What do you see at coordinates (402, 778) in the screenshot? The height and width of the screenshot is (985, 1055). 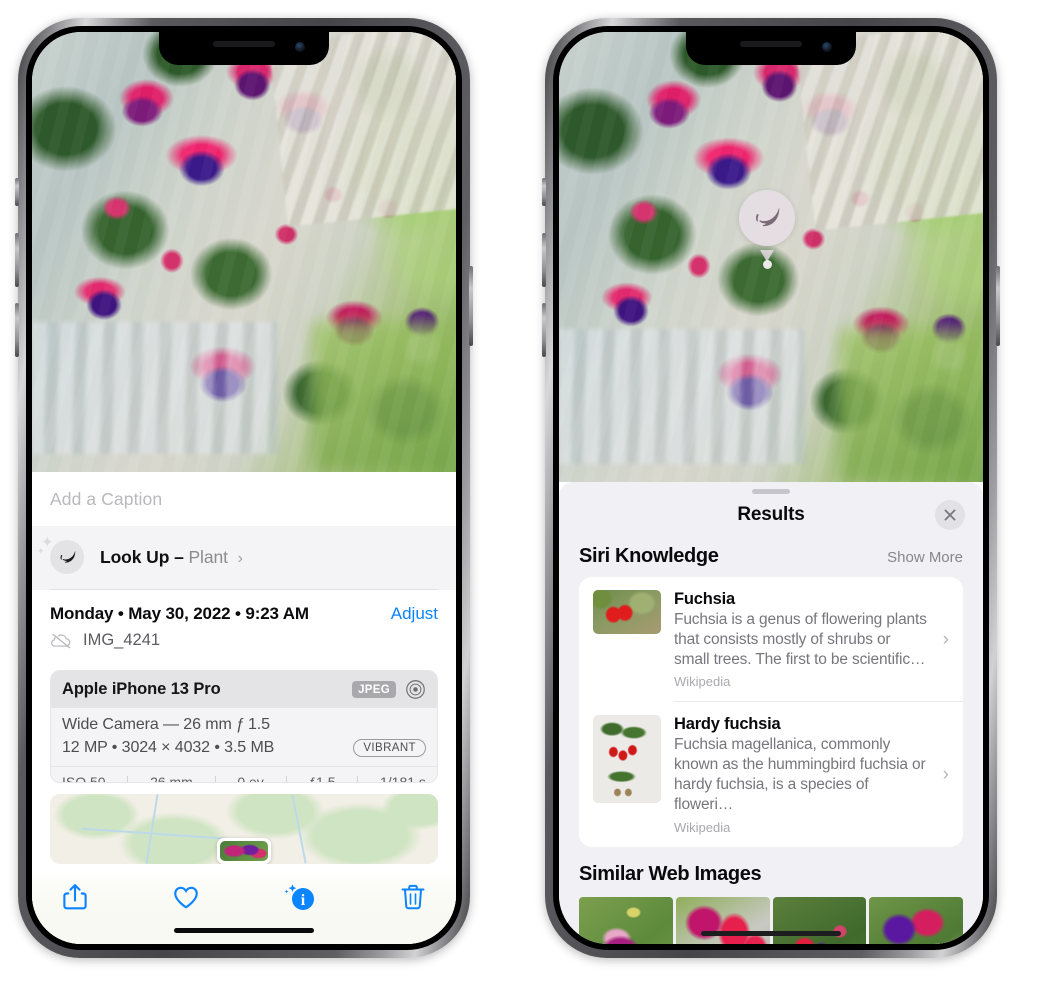 I see `exif-shutter-speed: 1/181 s` at bounding box center [402, 778].